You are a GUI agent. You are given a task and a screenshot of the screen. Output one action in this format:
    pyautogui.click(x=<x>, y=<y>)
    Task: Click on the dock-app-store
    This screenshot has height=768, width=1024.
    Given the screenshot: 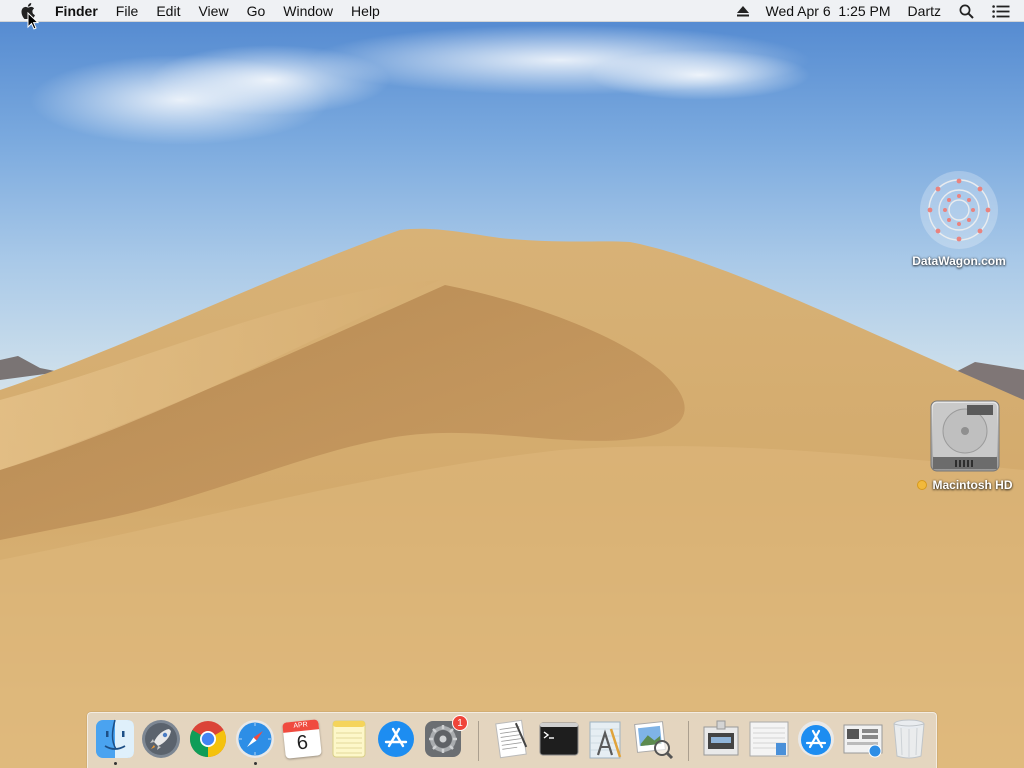 What is the action you would take?
    pyautogui.click(x=396, y=739)
    